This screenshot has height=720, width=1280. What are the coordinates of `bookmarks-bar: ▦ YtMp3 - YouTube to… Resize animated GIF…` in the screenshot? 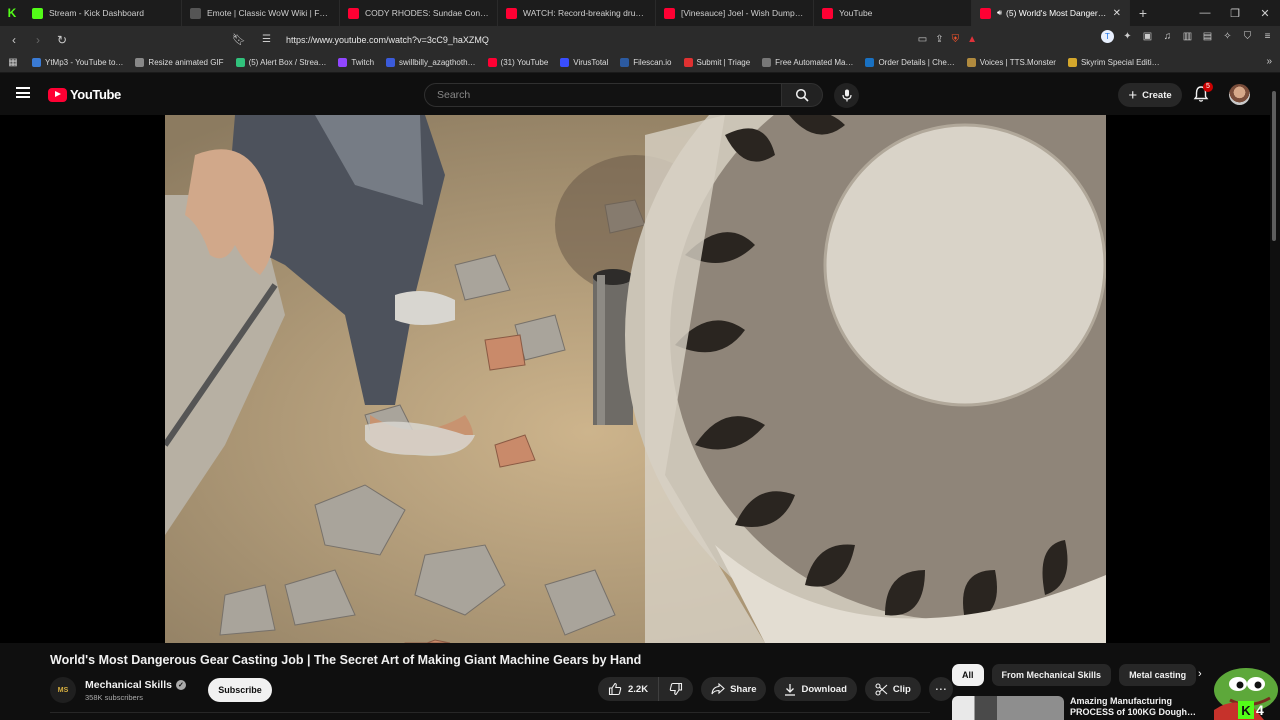 It's located at (640, 63).